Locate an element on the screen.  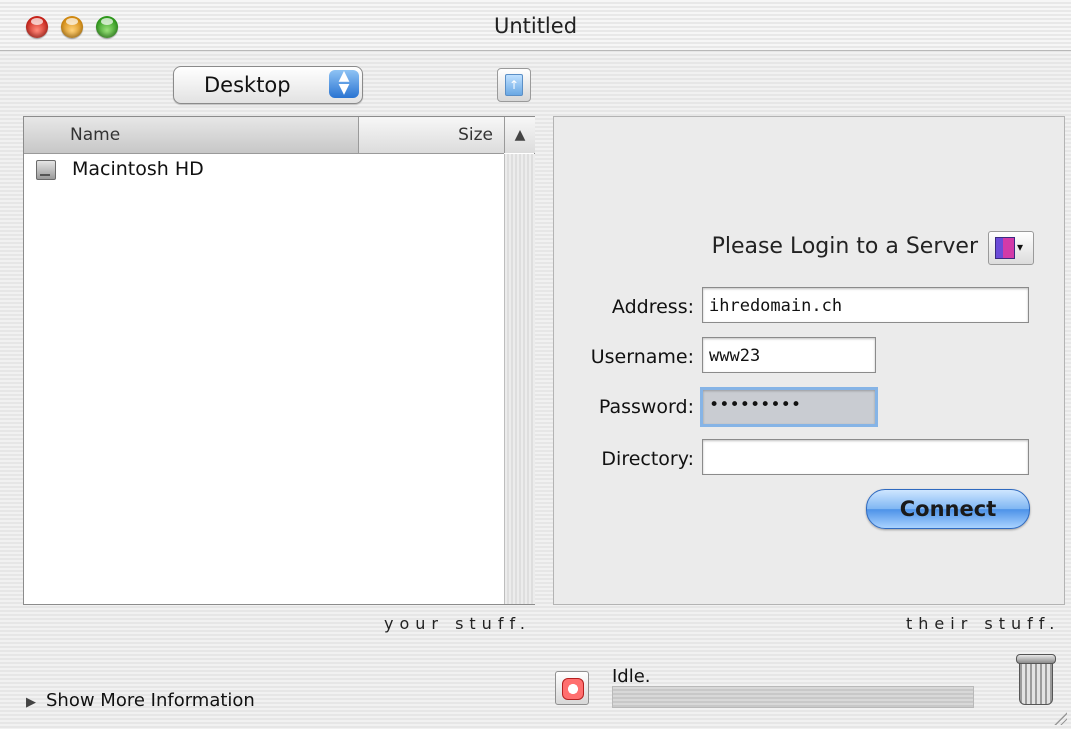
go-up-button: ↑ is located at coordinates (514, 85).